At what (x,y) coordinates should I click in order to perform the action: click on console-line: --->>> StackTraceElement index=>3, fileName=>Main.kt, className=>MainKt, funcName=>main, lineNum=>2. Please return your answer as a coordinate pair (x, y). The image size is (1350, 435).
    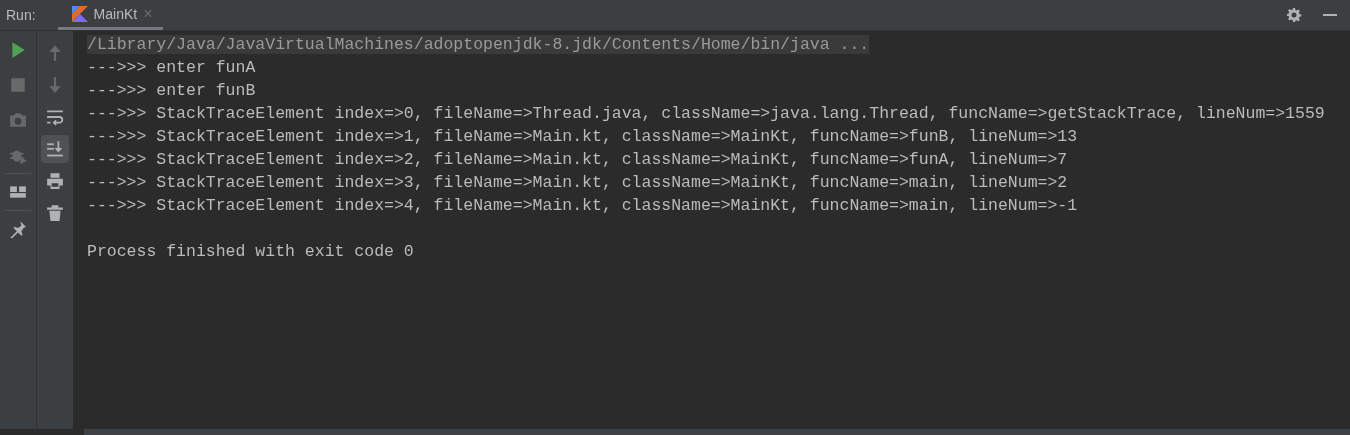
    Looking at the image, I should click on (577, 182).